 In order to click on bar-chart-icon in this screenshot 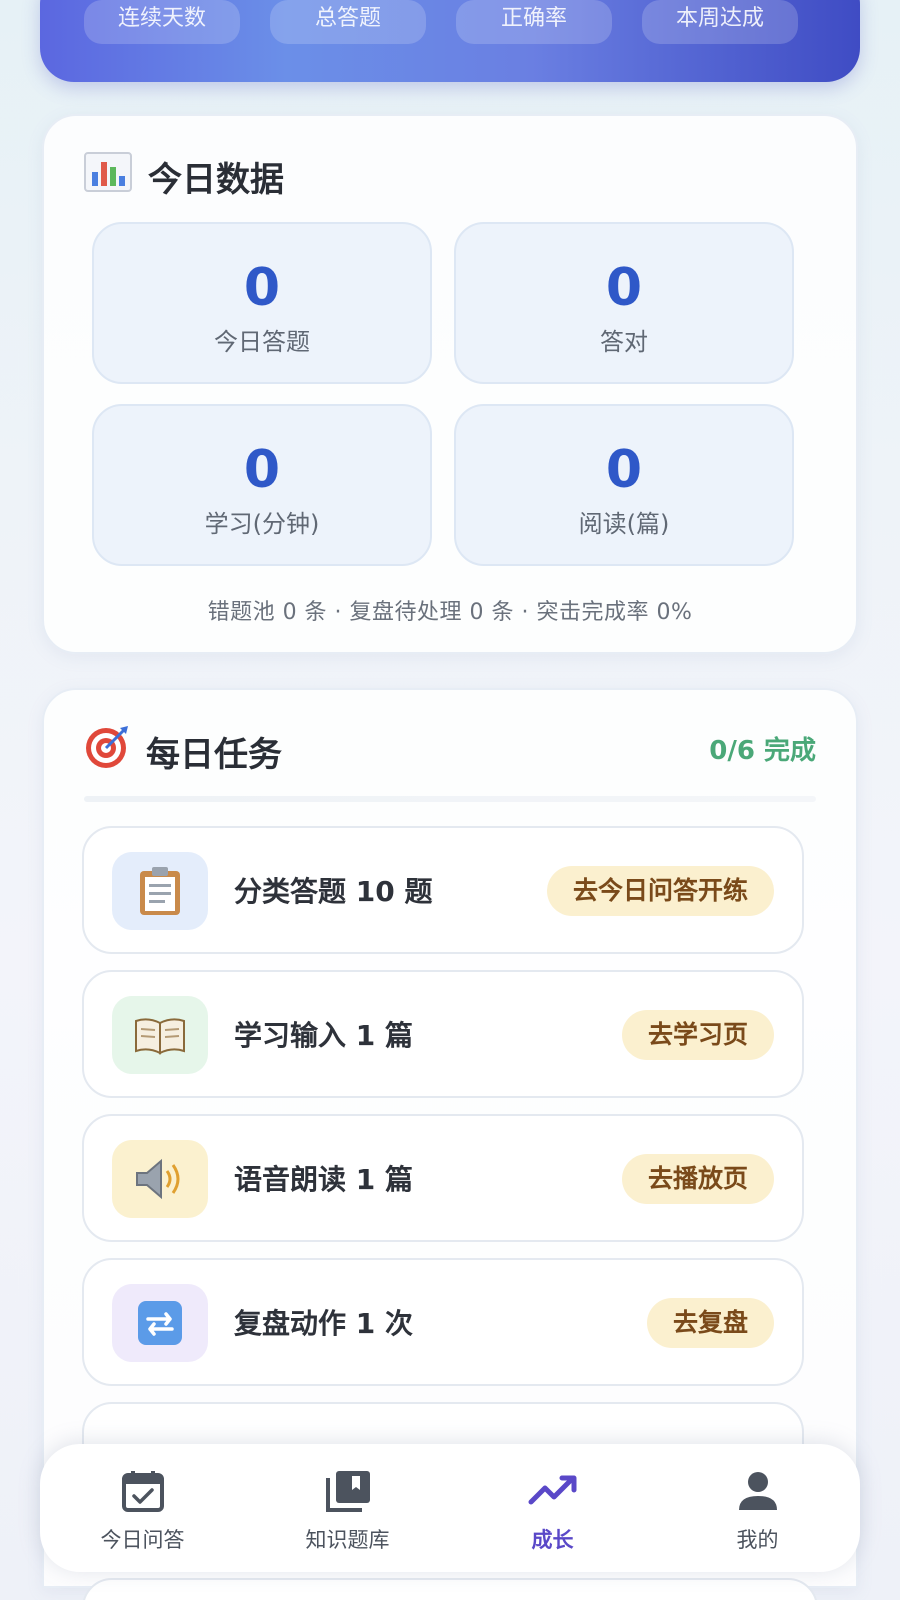, I will do `click(108, 176)`.